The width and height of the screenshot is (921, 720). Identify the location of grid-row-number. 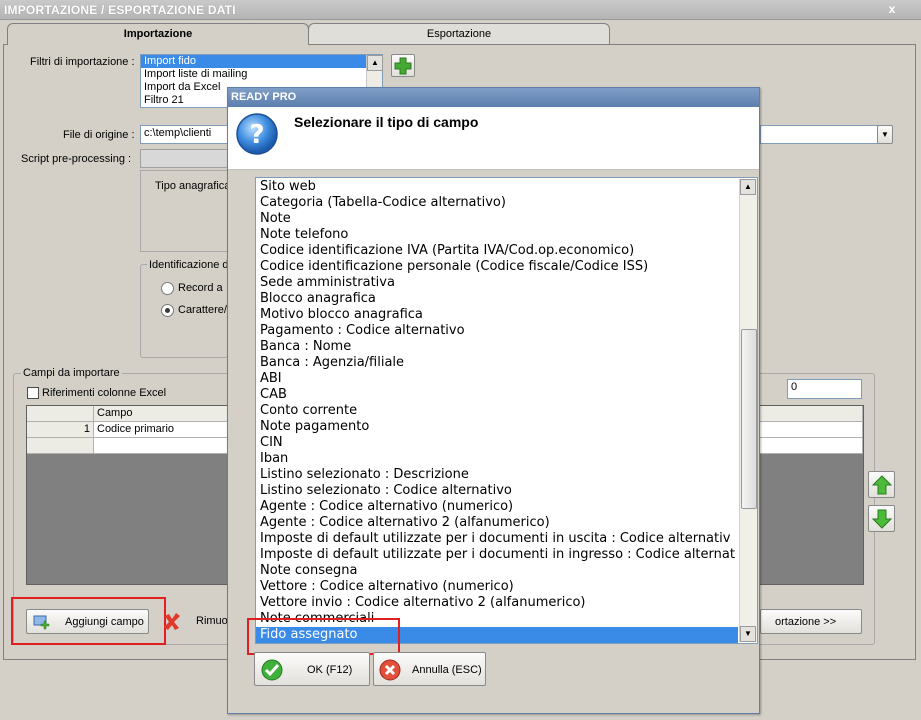
(60, 446).